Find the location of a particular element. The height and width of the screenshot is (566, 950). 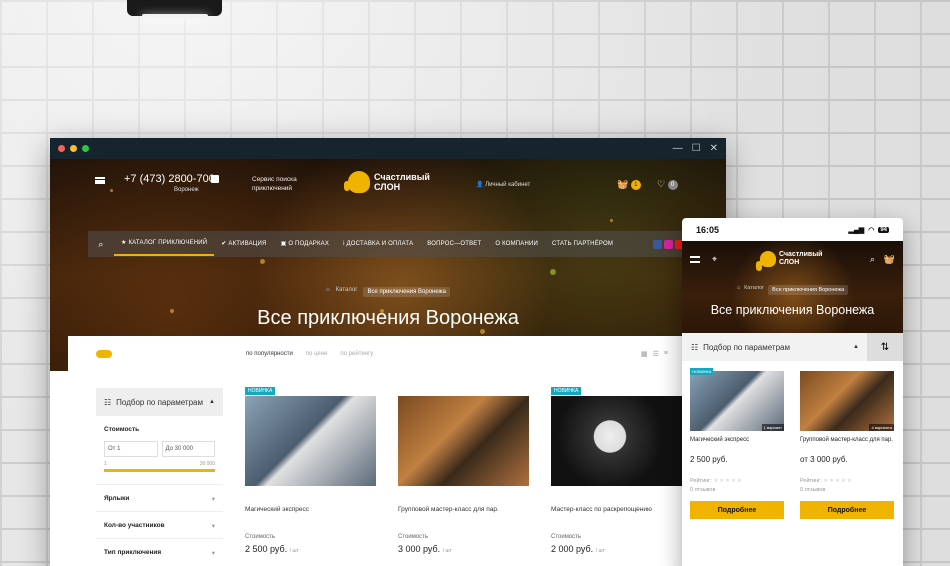

compact-view-icon: ≡ is located at coordinates (666, 354).